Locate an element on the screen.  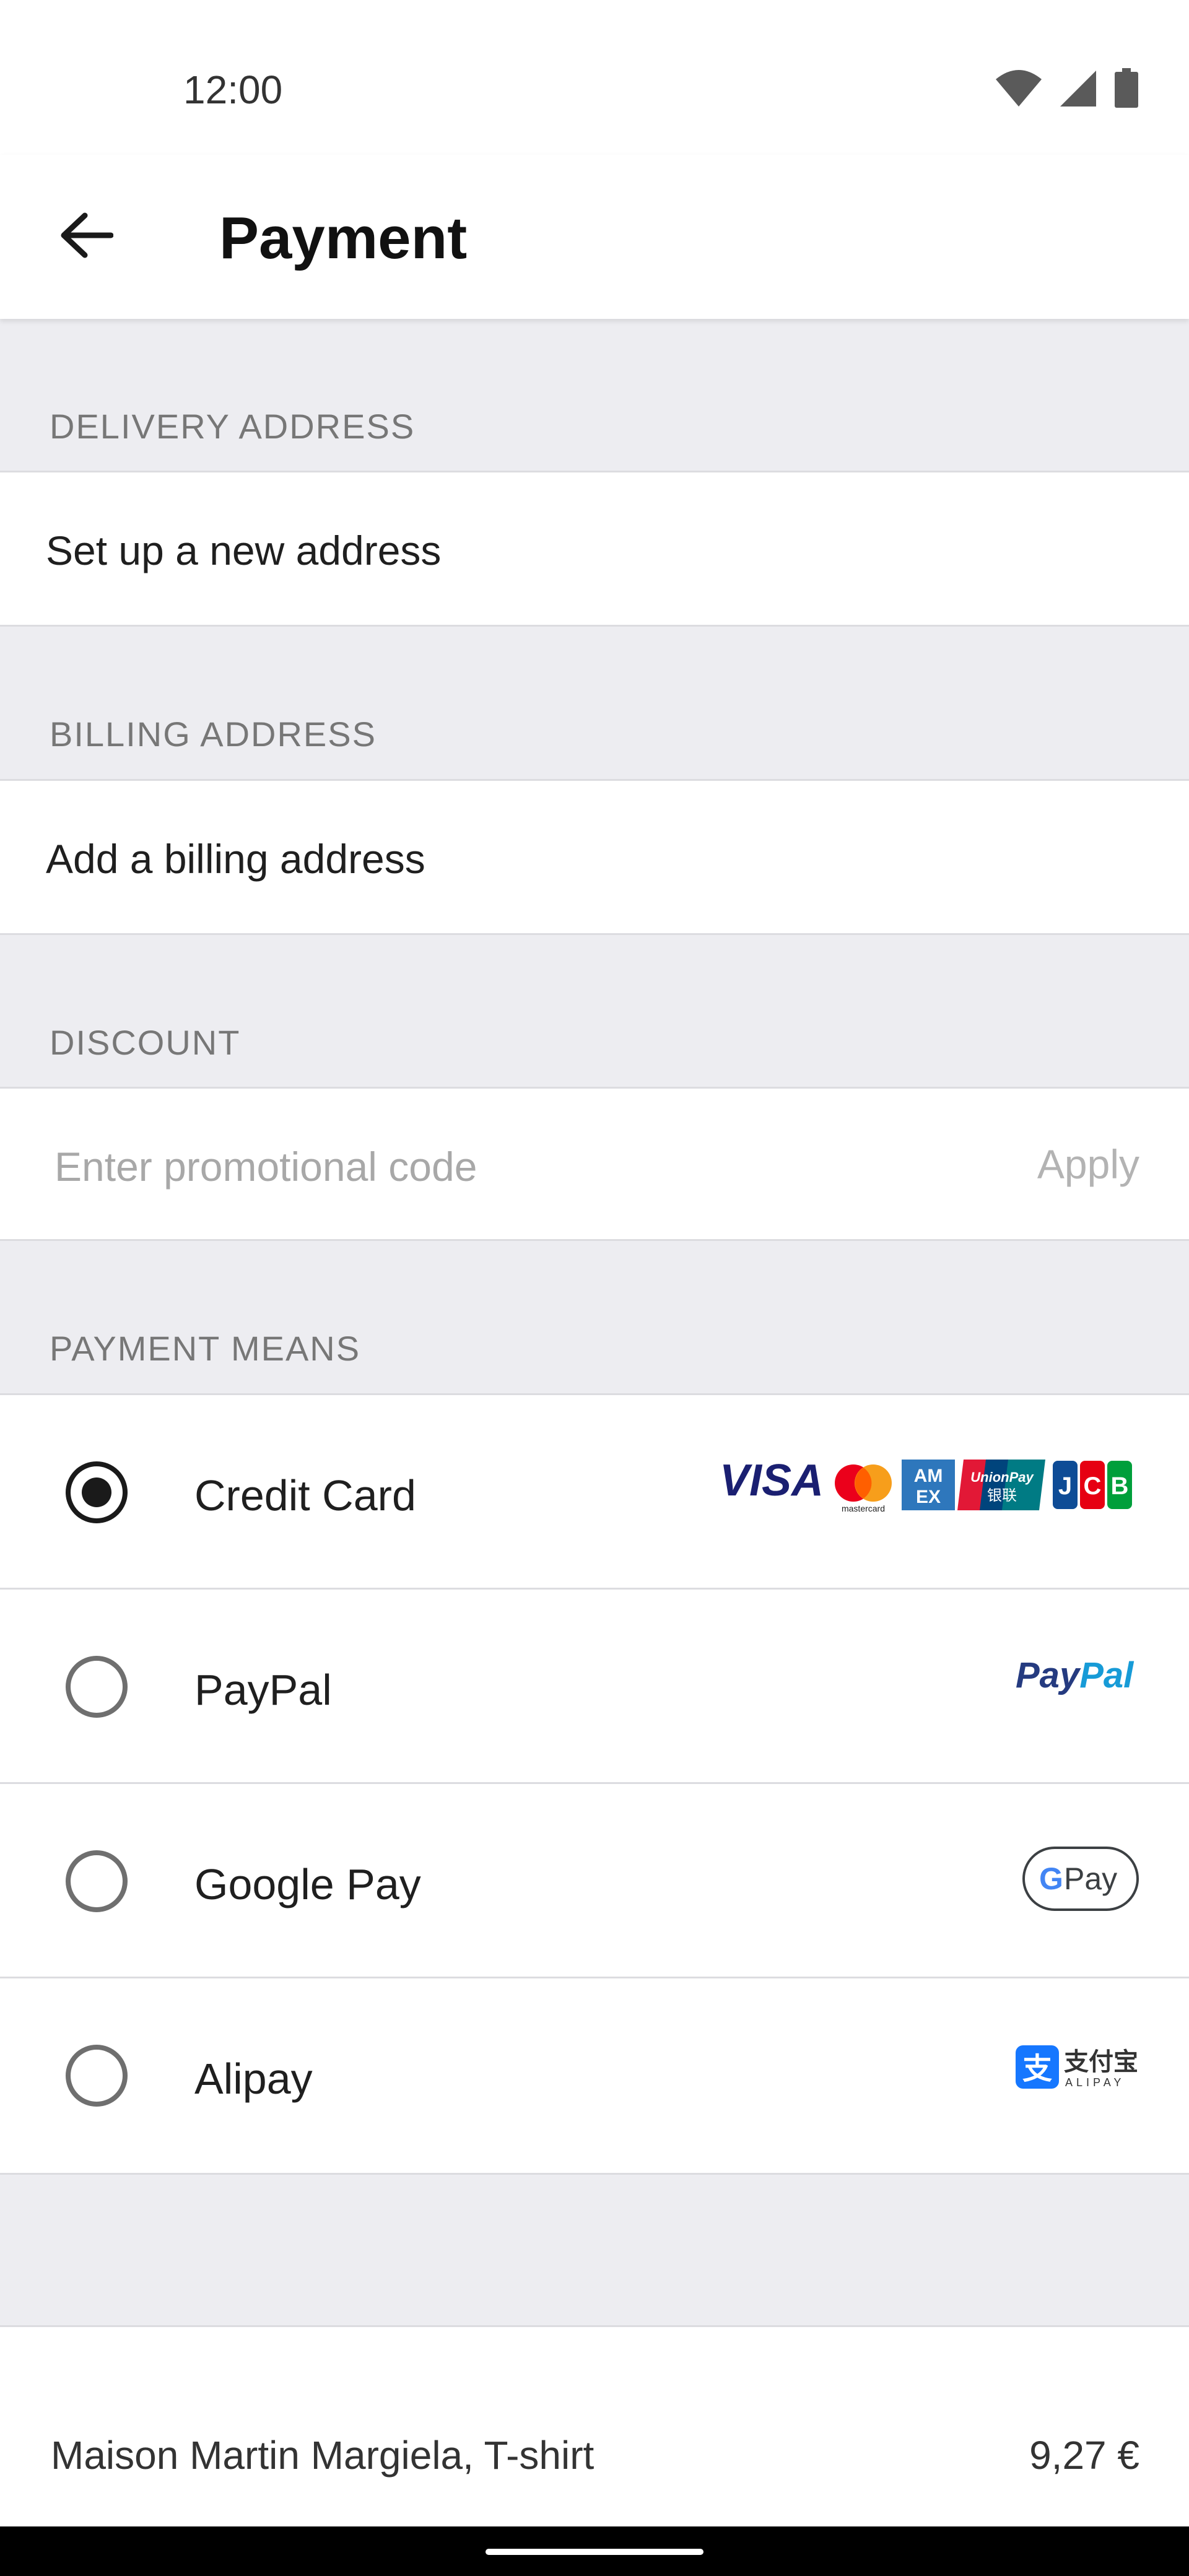
app-bar: Payment is located at coordinates (594, 237).